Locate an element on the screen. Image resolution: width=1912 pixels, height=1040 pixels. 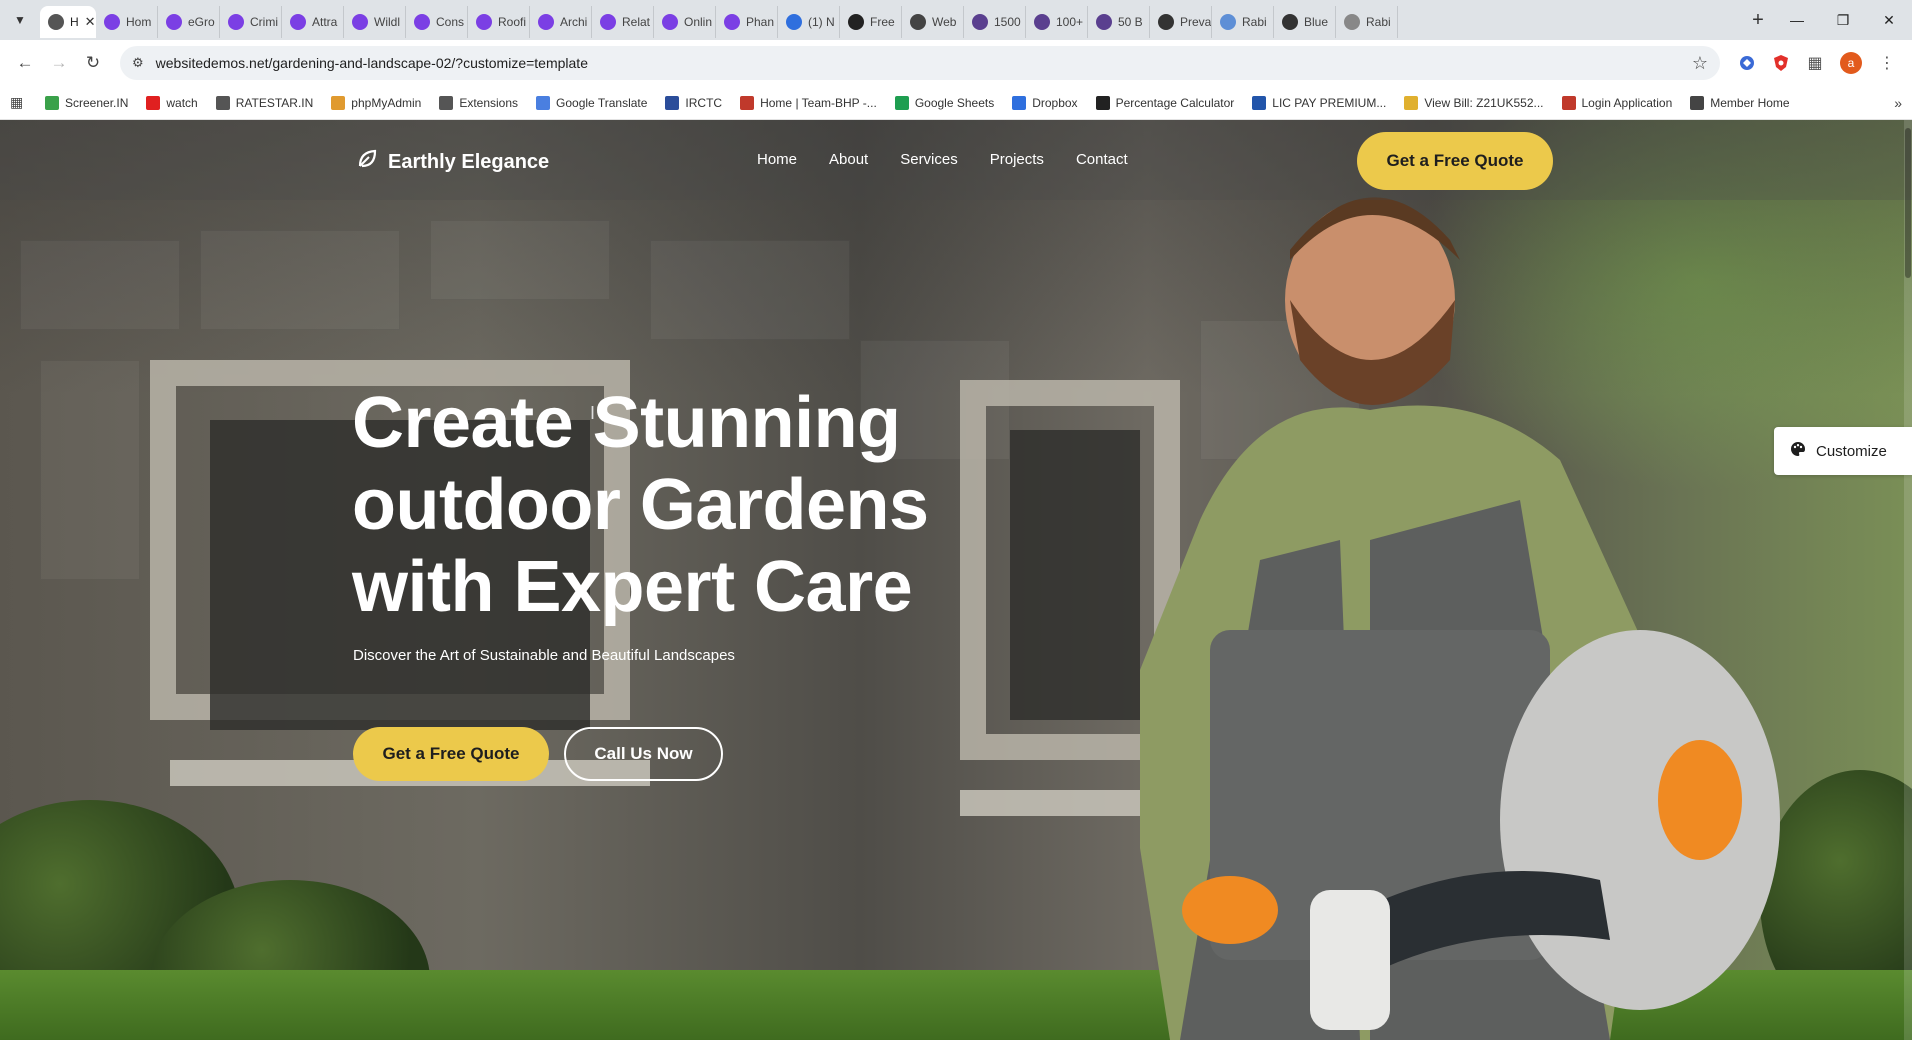
tab: Archi is located at coordinates (561, 22).